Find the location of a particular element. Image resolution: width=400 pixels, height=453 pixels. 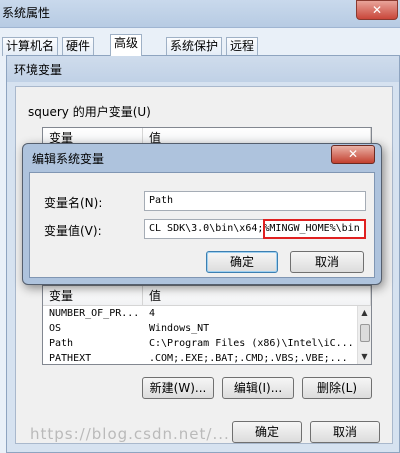

scroll-thumb is located at coordinates (365, 333).